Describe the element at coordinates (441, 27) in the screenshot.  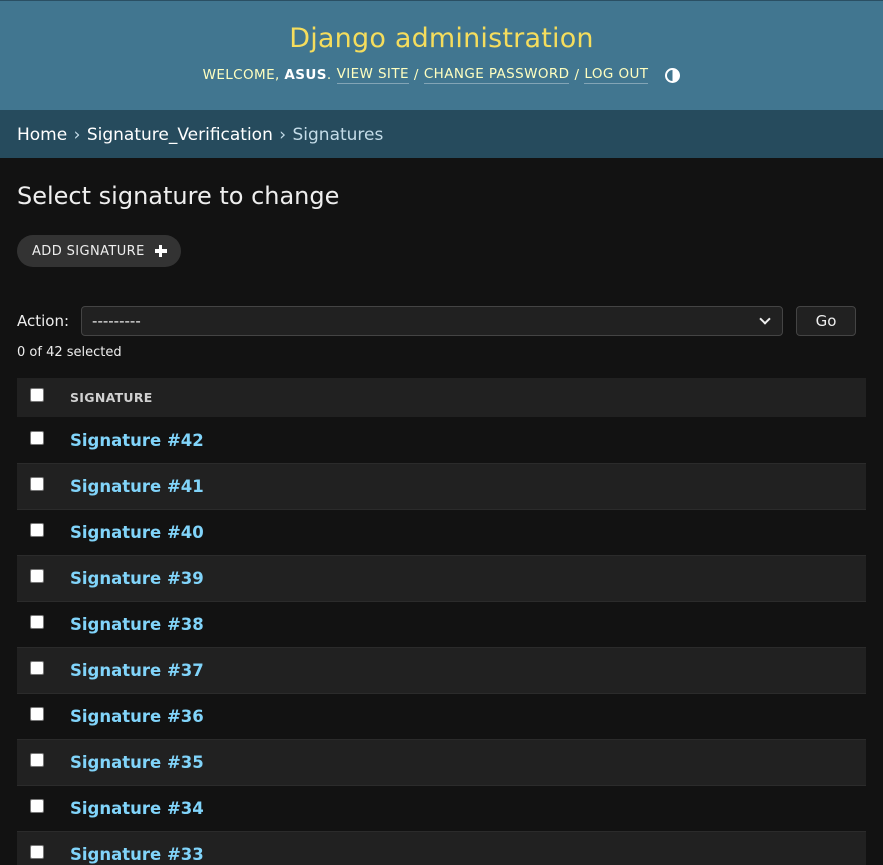
I see `site-name: Django administration` at that location.